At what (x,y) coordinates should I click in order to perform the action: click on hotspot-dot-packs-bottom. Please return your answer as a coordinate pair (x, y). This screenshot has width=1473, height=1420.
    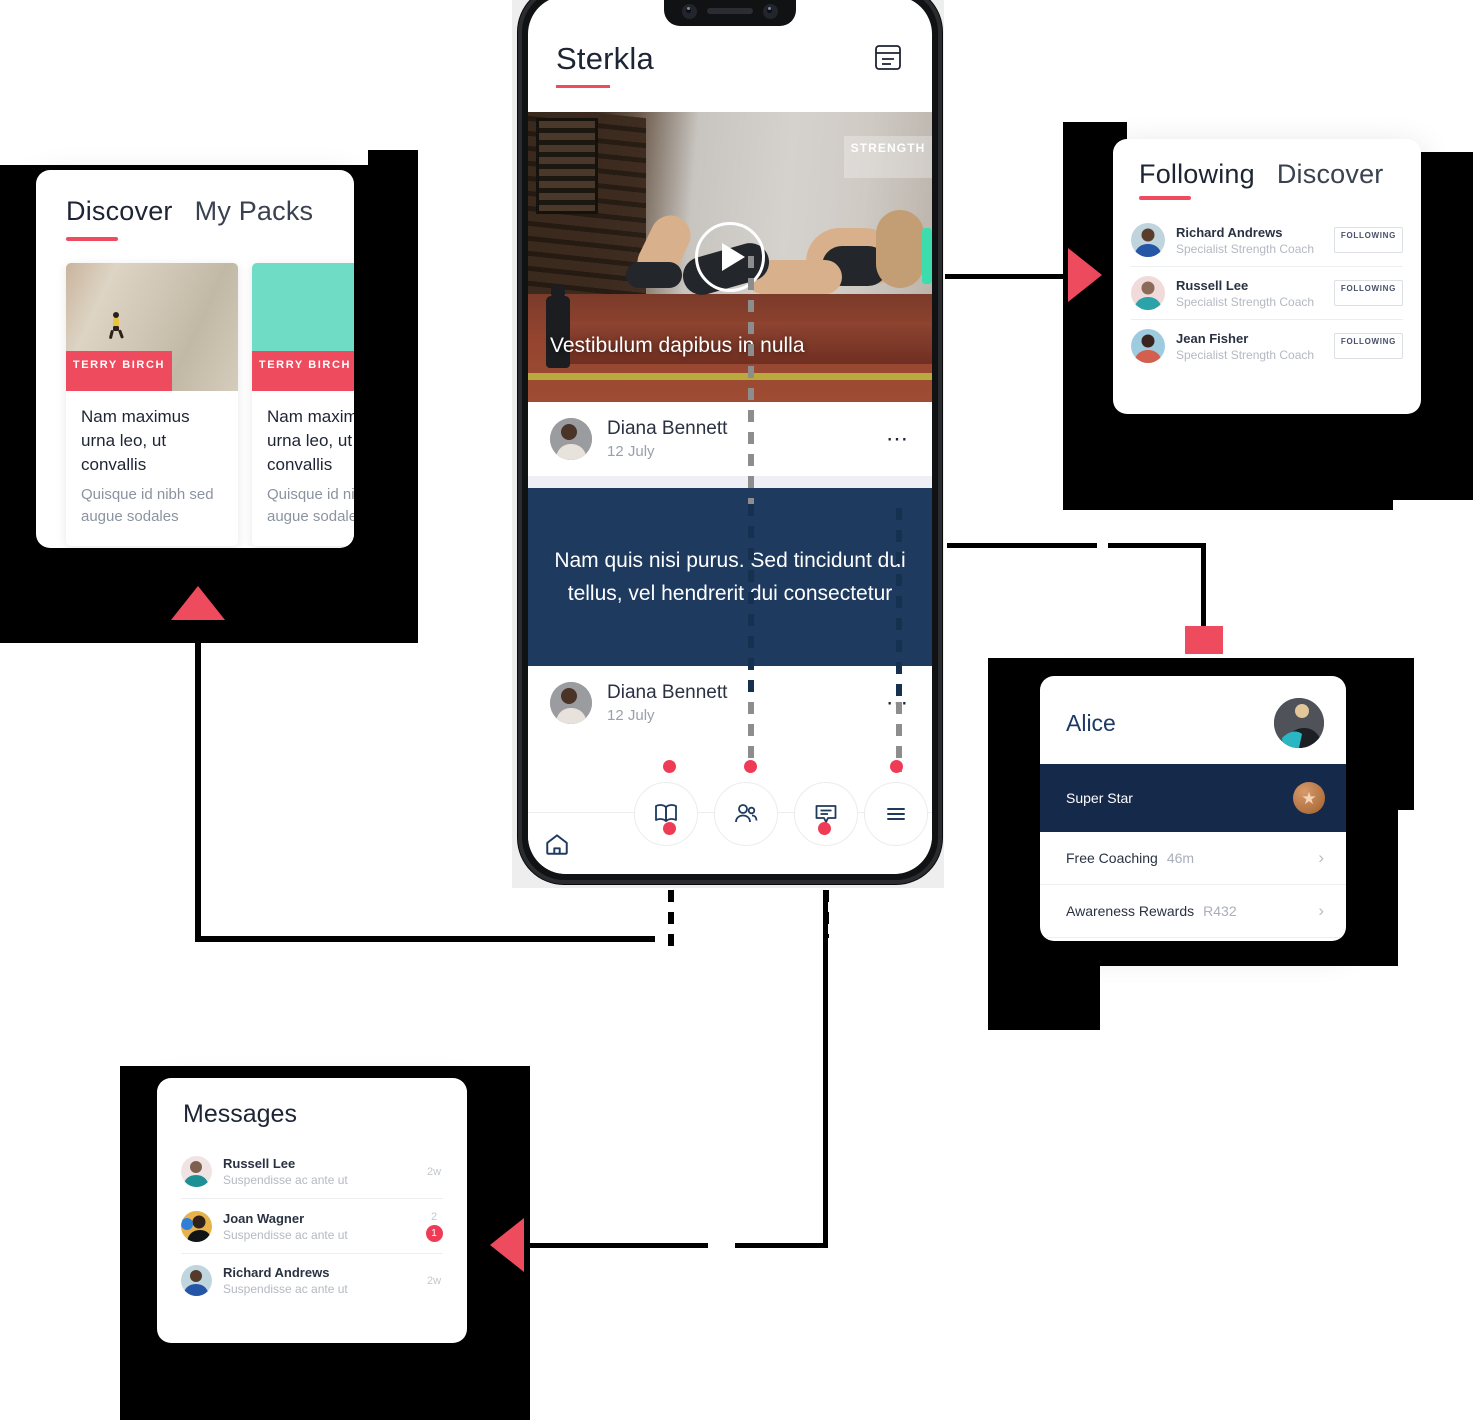
    Looking at the image, I should click on (669, 828).